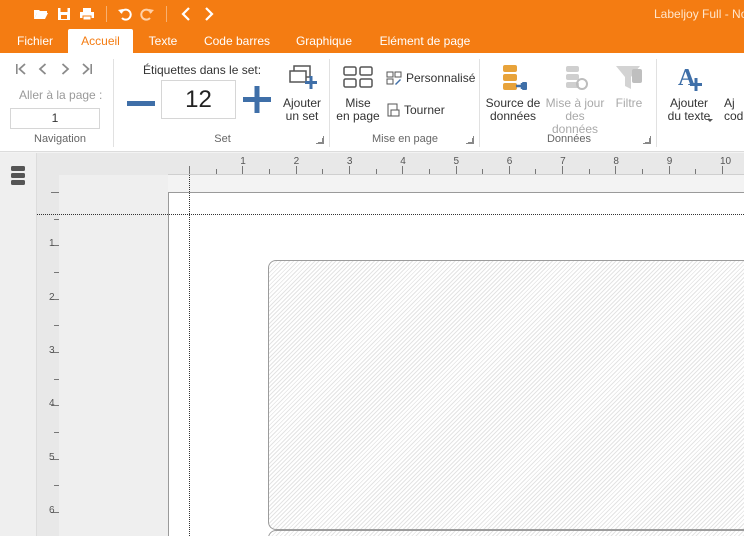 The width and height of the screenshot is (744, 536). What do you see at coordinates (563, 161) in the screenshot?
I see `ruler-number: 7` at bounding box center [563, 161].